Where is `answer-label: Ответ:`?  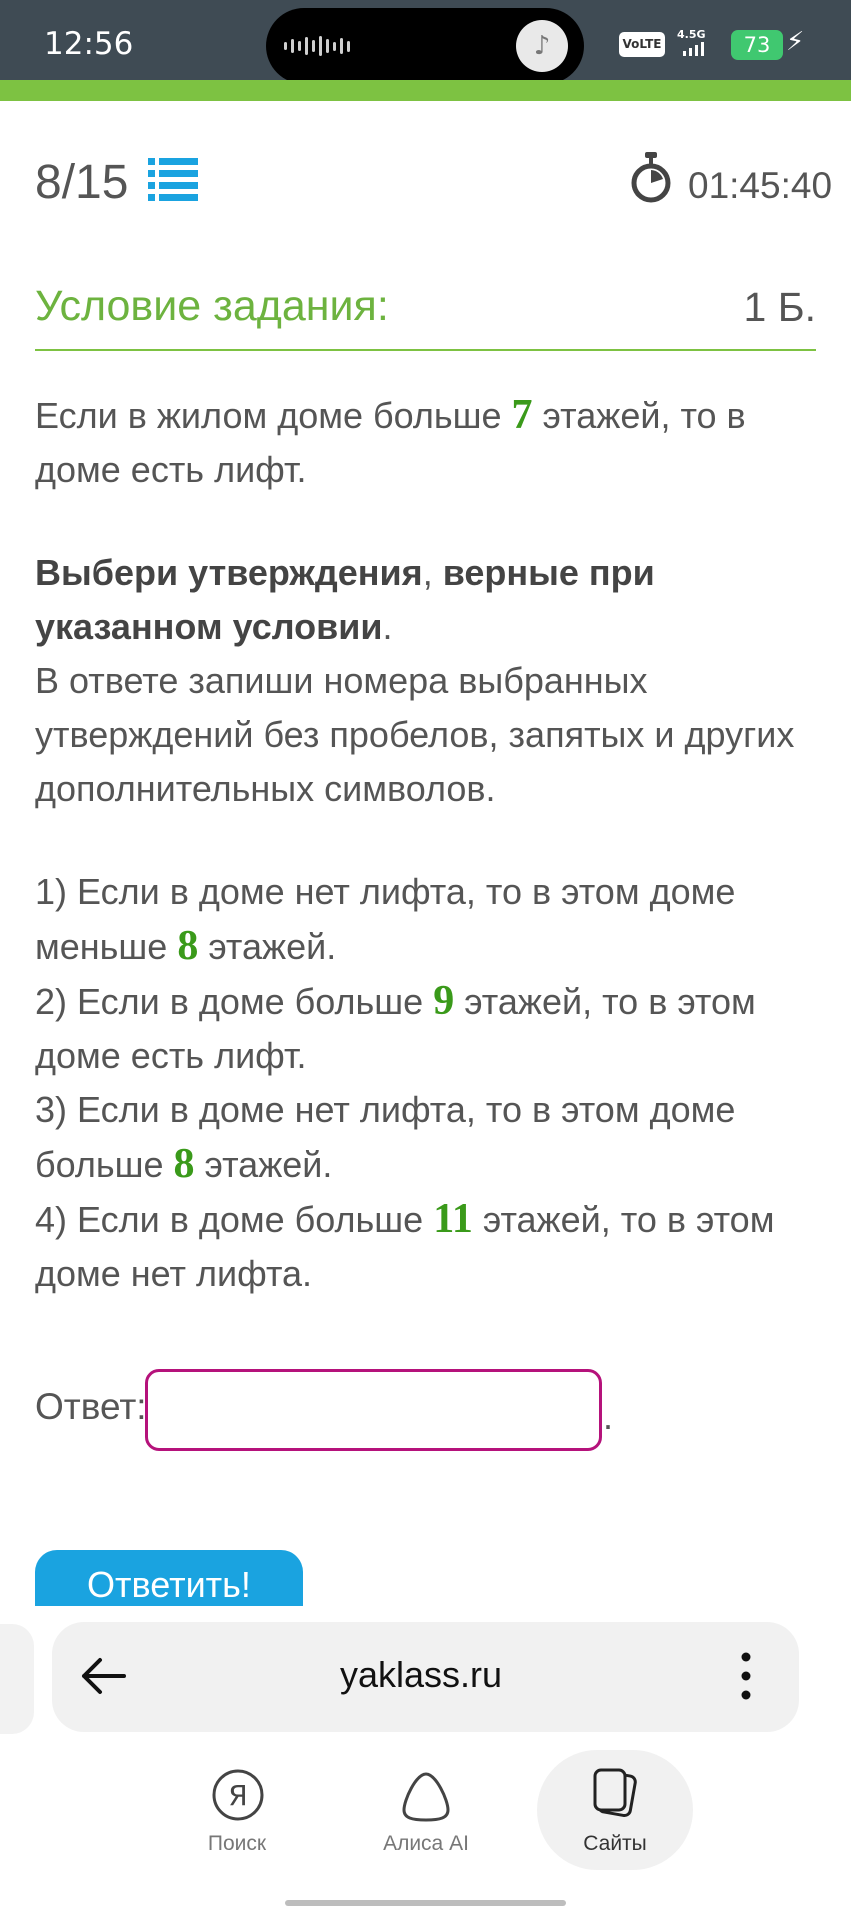 answer-label: Ответ: is located at coordinates (91, 1406).